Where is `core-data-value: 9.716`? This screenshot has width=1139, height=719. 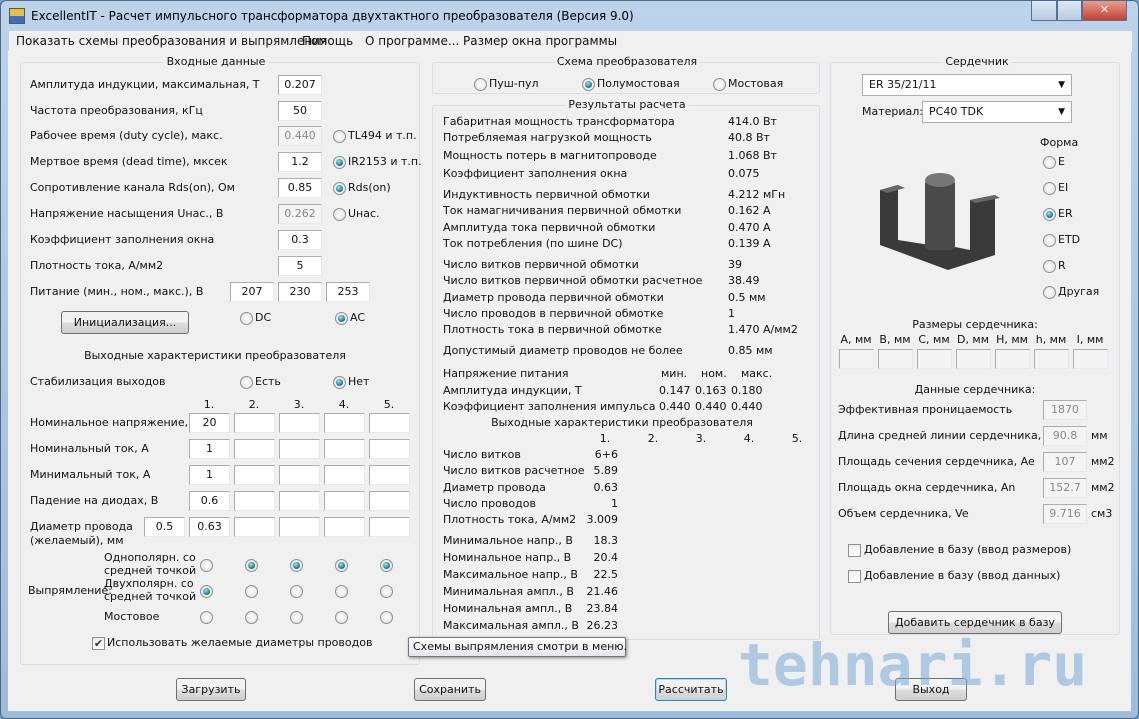
core-data-value: 9.716 is located at coordinates (1065, 514).